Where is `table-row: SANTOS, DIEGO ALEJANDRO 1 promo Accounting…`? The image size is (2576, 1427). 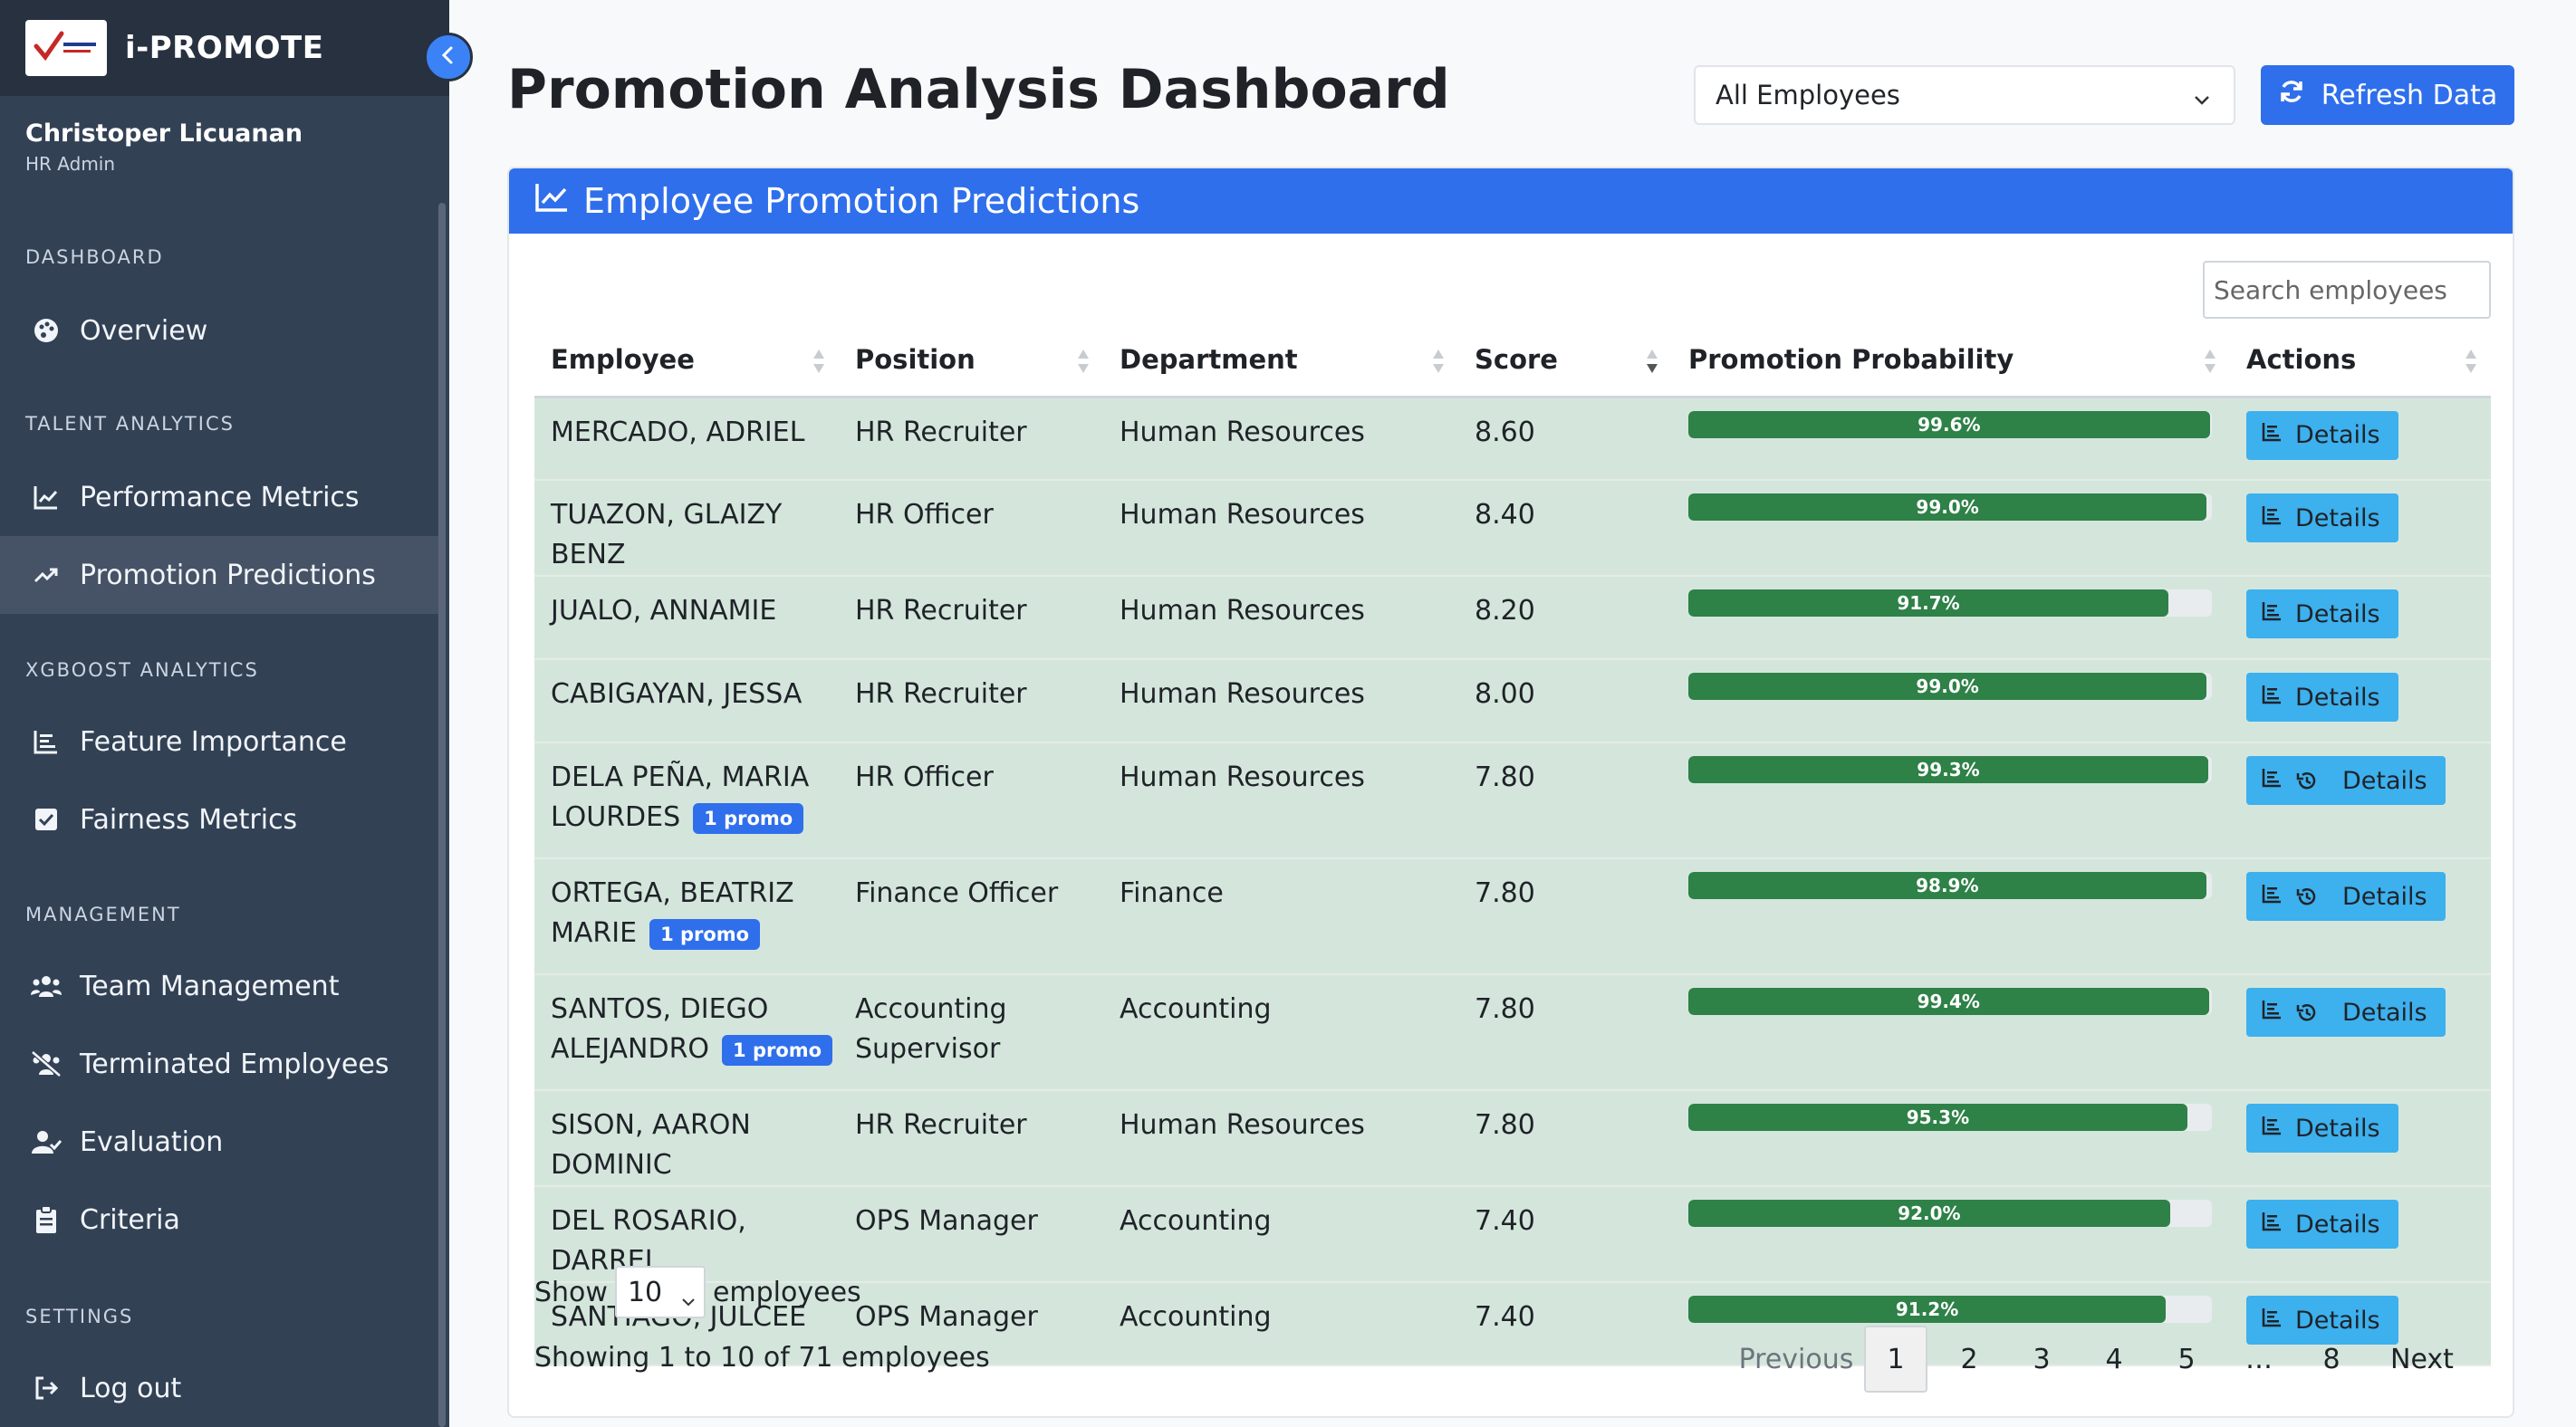 table-row: SANTOS, DIEGO ALEJANDRO 1 promo Accounting… is located at coordinates (1512, 1032).